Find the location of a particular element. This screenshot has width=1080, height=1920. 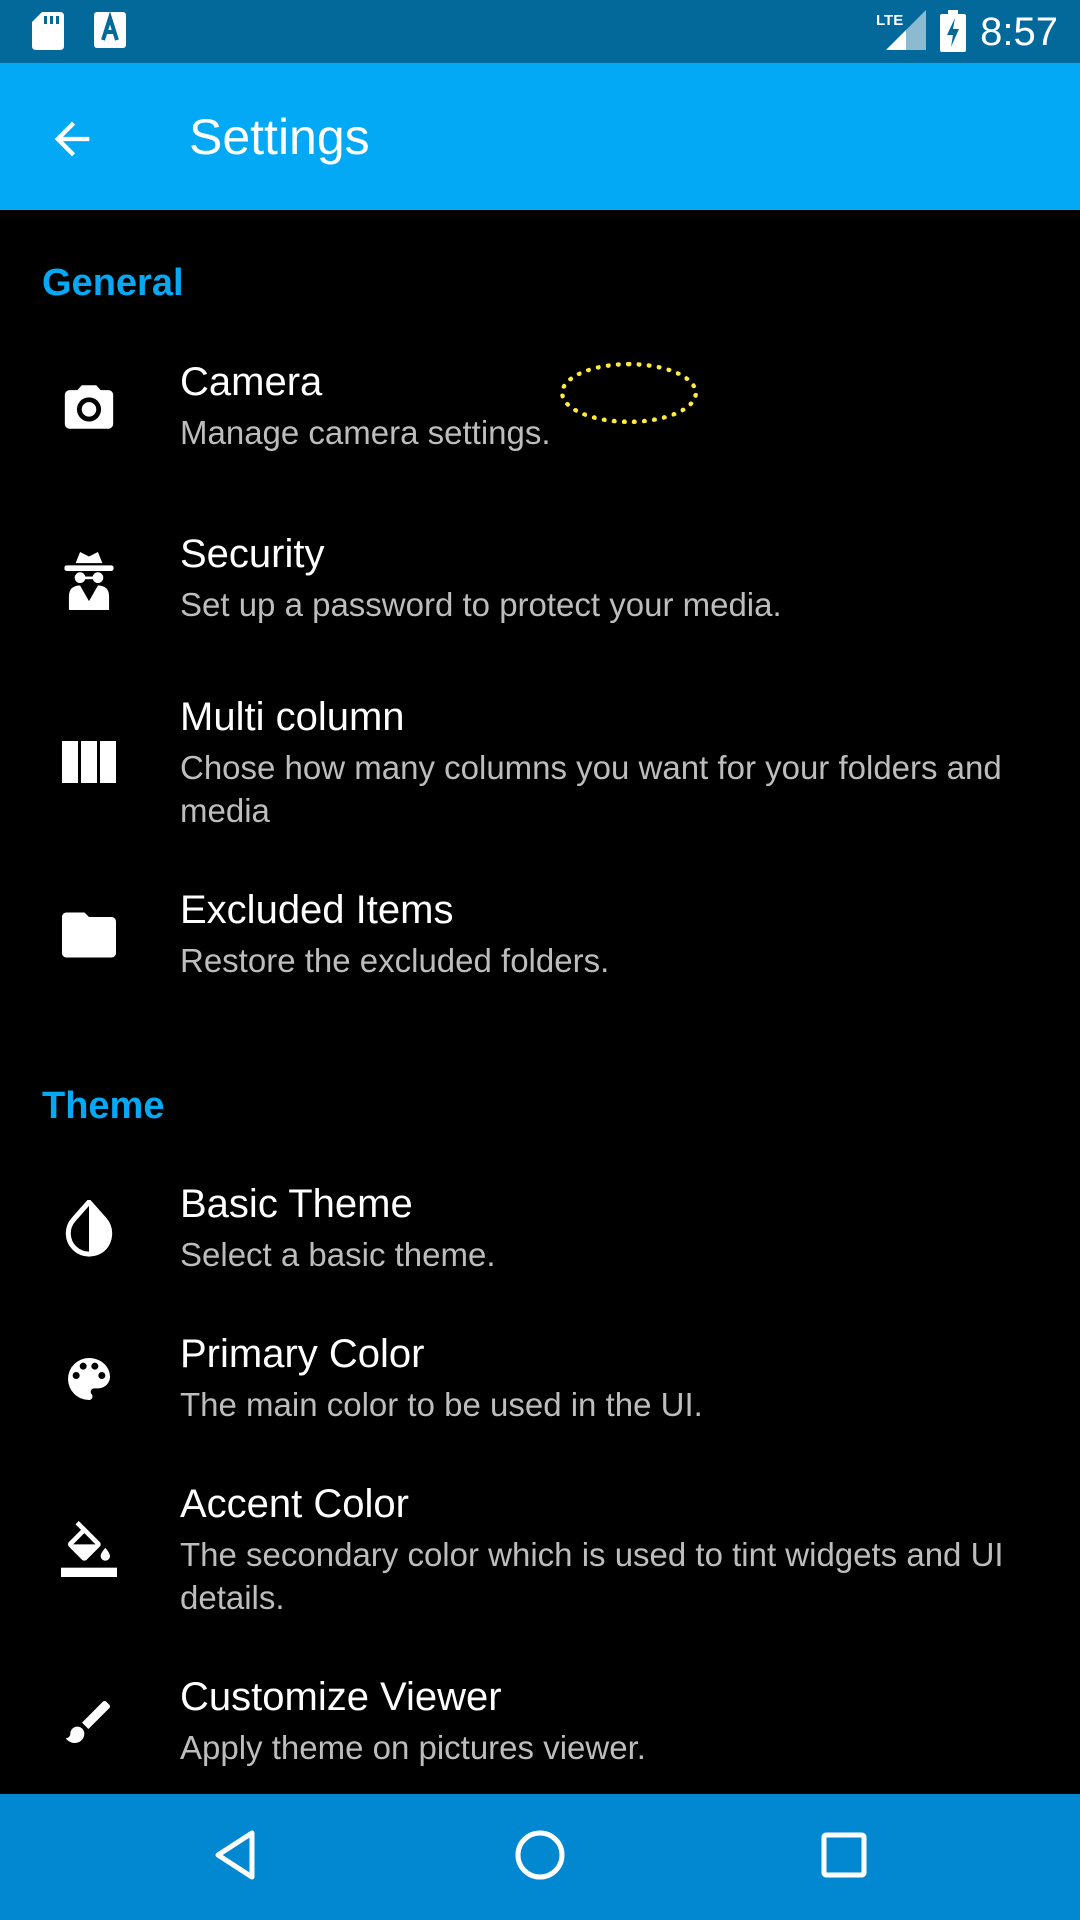

pref-basic-theme: Basic Theme Select a basic theme. is located at coordinates (540, 1255).